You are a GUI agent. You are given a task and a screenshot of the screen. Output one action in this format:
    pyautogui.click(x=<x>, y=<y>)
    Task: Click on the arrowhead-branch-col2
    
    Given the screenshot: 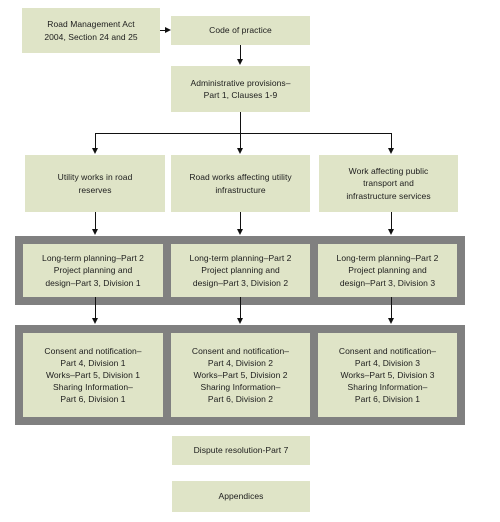 What is the action you would take?
    pyautogui.click(x=240, y=151)
    